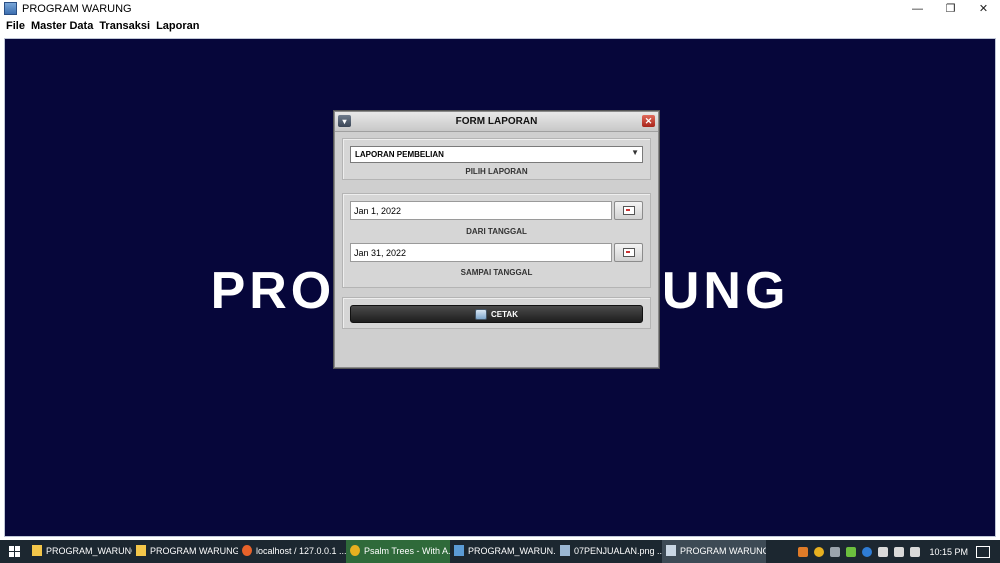  What do you see at coordinates (496, 154) in the screenshot?
I see `report-type-select: LAPORAN PEMBELIAN ▼` at bounding box center [496, 154].